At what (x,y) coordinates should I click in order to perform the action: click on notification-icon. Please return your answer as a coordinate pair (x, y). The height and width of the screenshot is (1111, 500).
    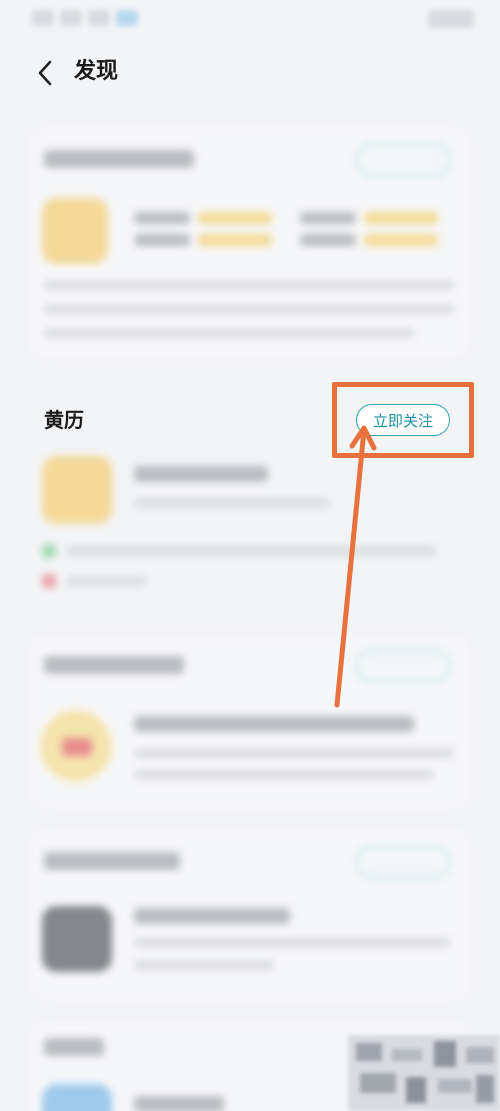
    Looking at the image, I should click on (127, 18).